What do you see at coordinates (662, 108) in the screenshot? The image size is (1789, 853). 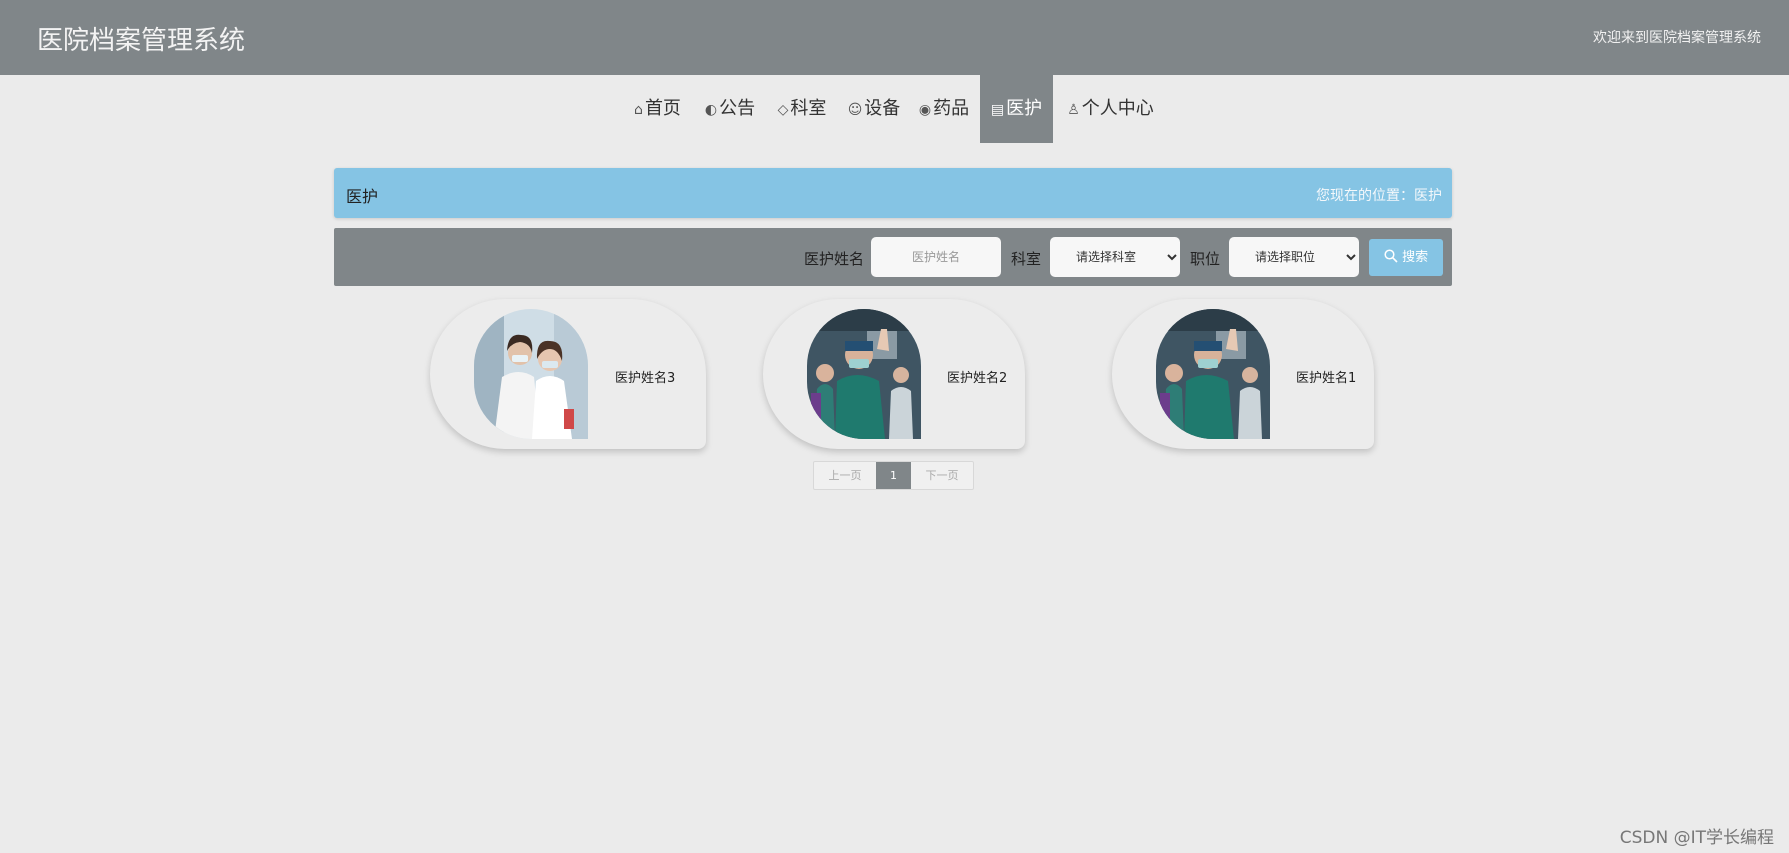 I see `nav-item-label: 首页` at bounding box center [662, 108].